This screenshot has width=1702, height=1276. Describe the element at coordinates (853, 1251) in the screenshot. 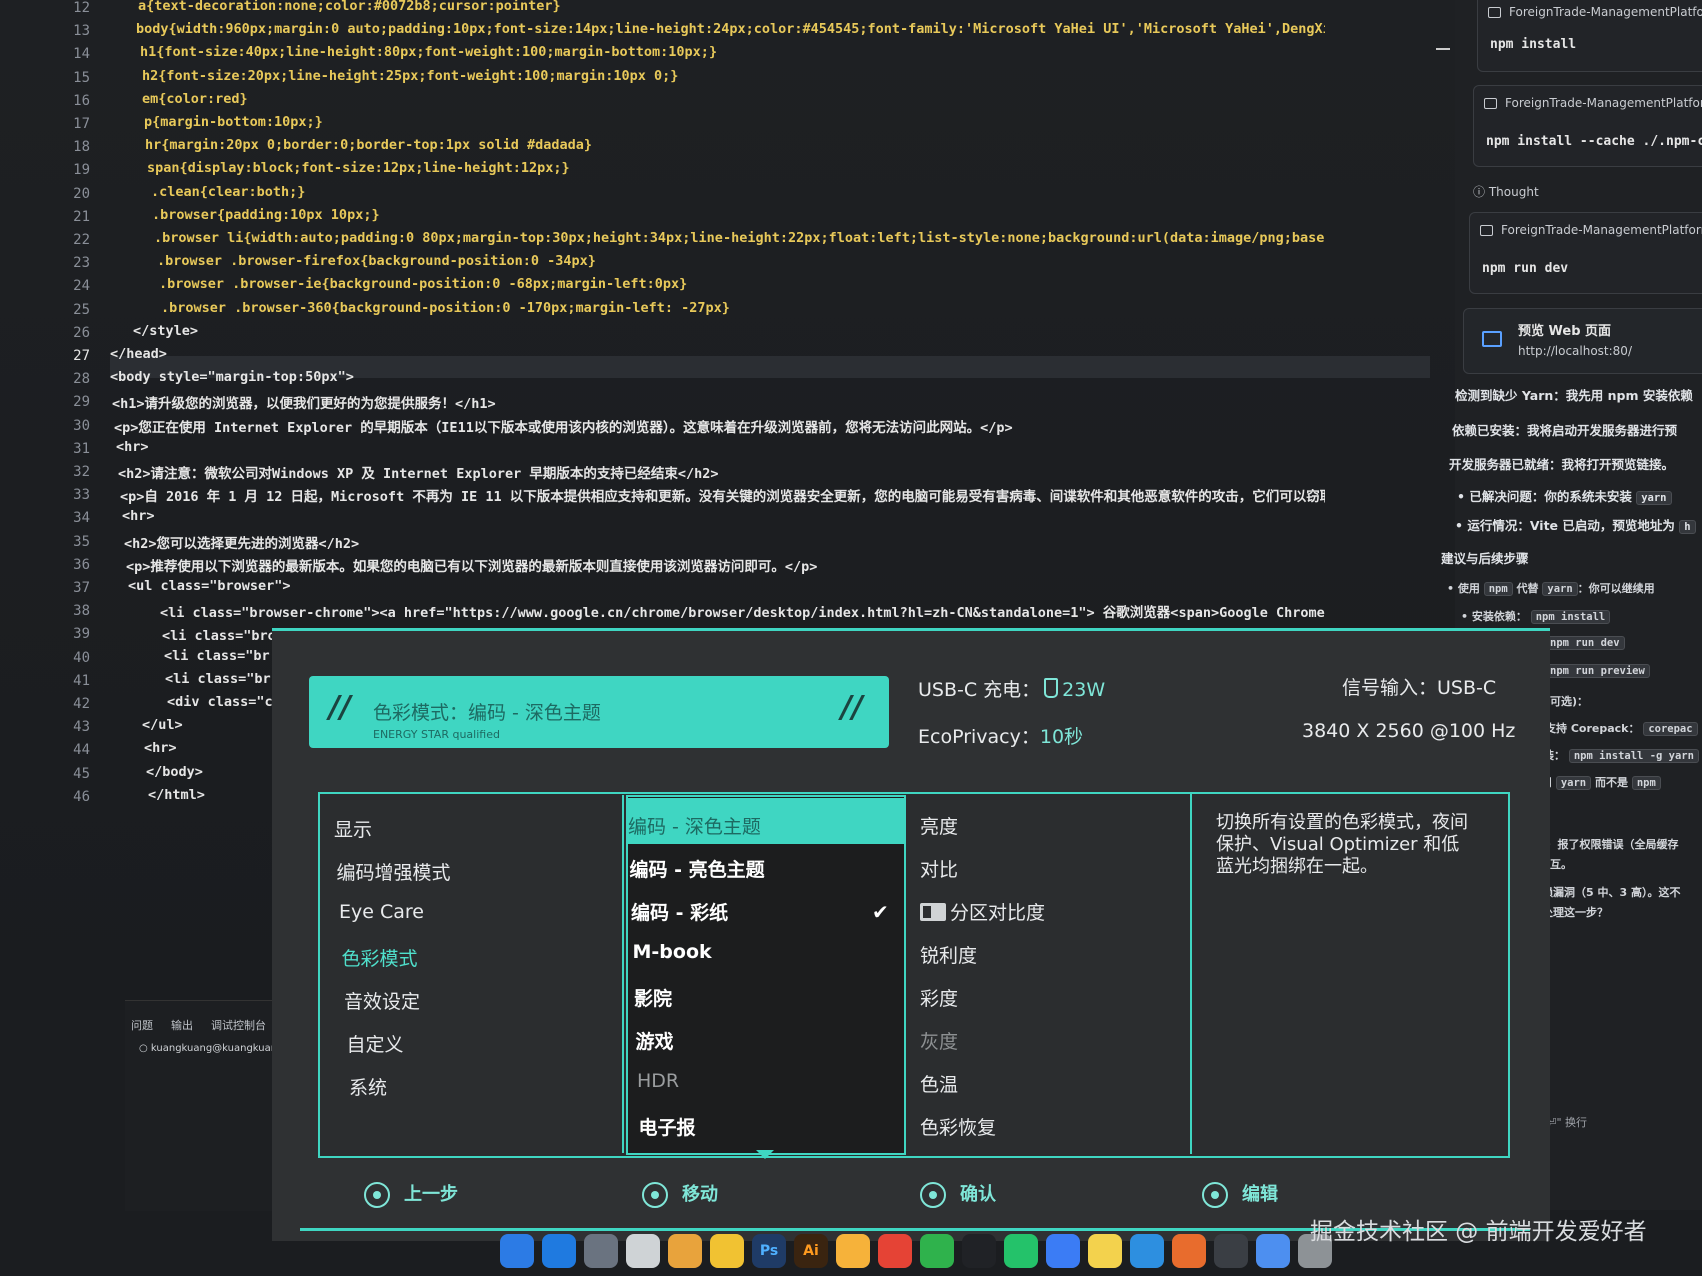

I see `sketch-icon` at that location.